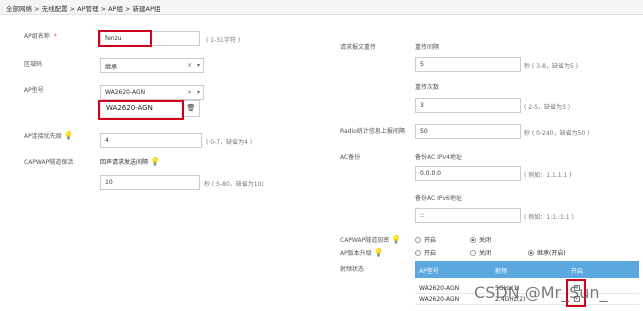 The height and width of the screenshot is (311, 643). I want to click on col-enable: 开启, so click(577, 271).